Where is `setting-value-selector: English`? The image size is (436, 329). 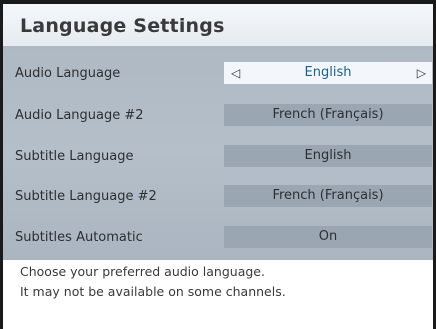 setting-value-selector: English is located at coordinates (328, 156).